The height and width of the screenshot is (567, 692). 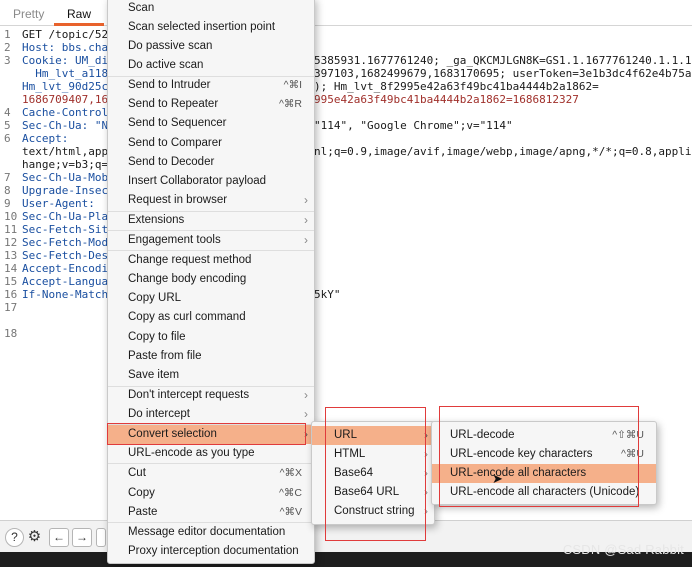 What do you see at coordinates (211, 473) in the screenshot?
I see `menu-item-cut: Cut ^⌘X` at bounding box center [211, 473].